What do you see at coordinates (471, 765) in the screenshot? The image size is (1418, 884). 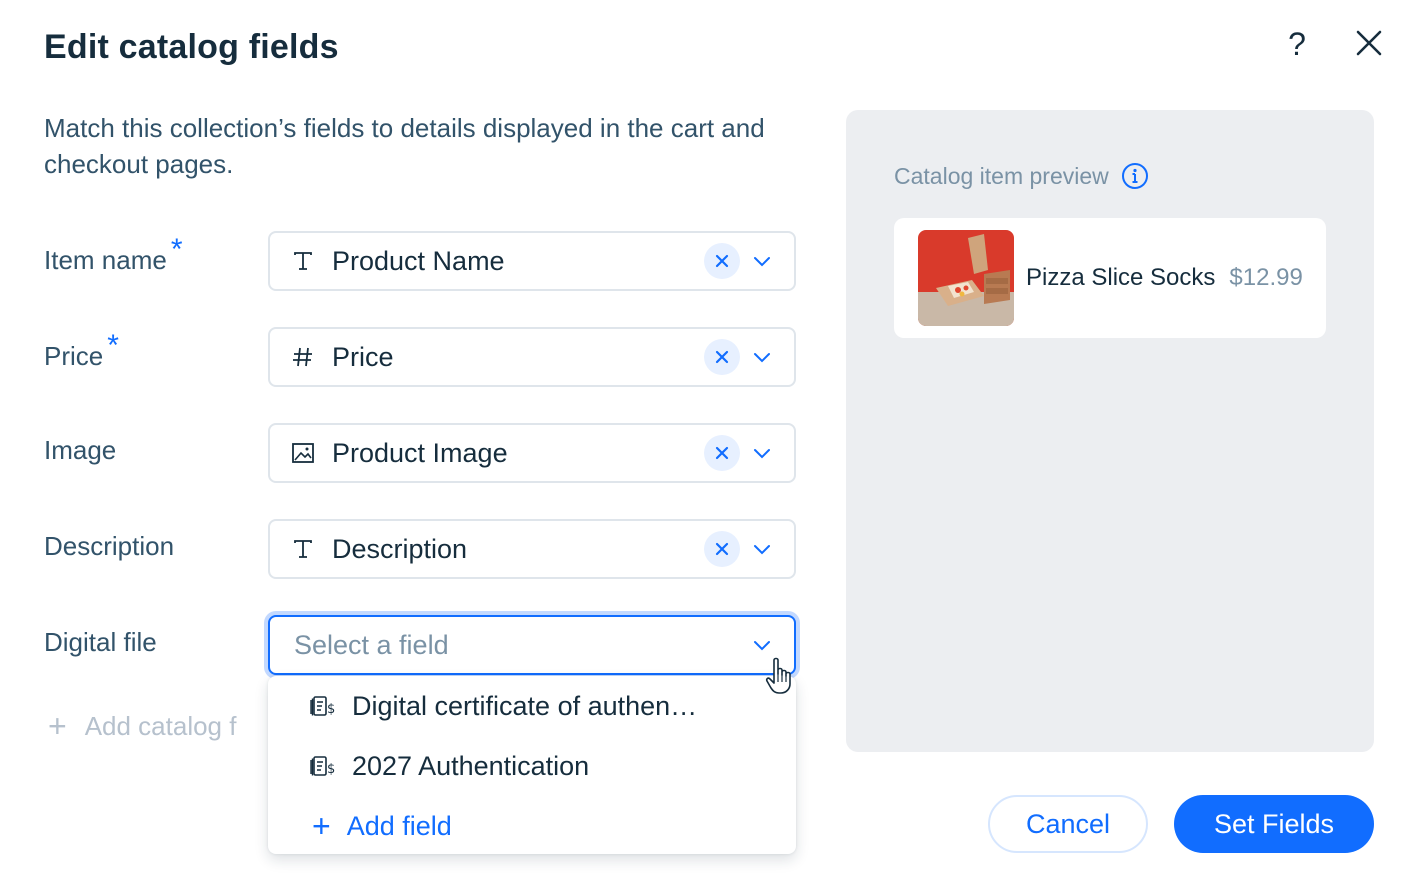 I see `dropdown-option-label: 2027 Authentication` at bounding box center [471, 765].